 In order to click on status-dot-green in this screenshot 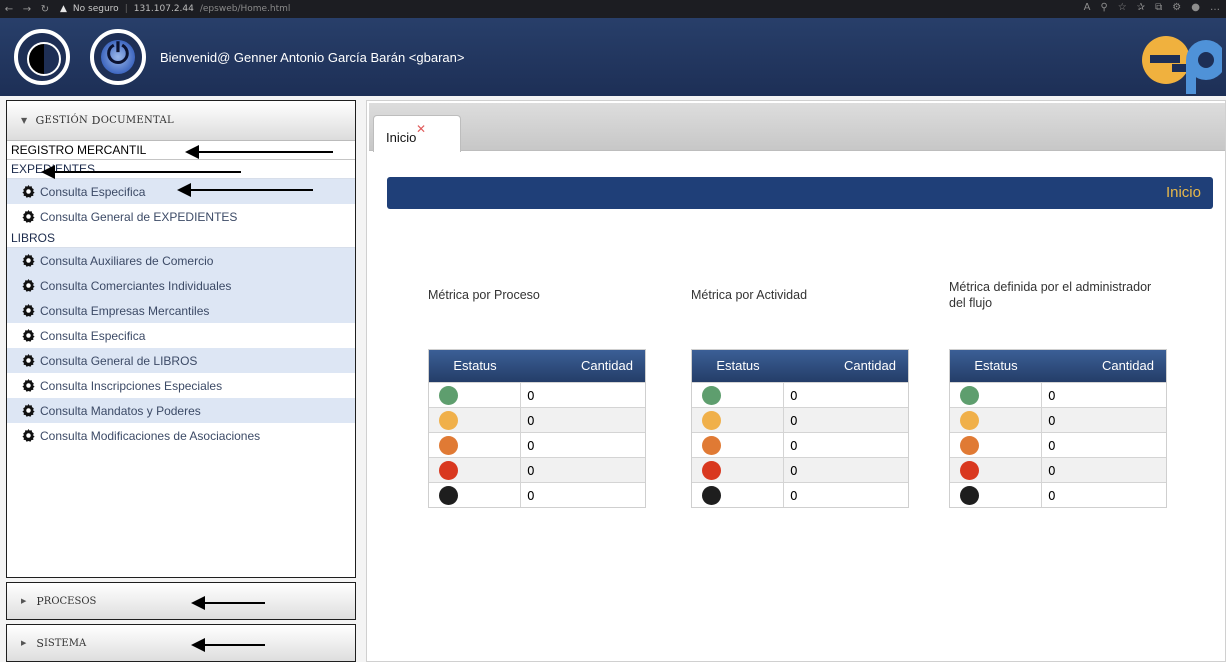, I will do `click(448, 395)`.